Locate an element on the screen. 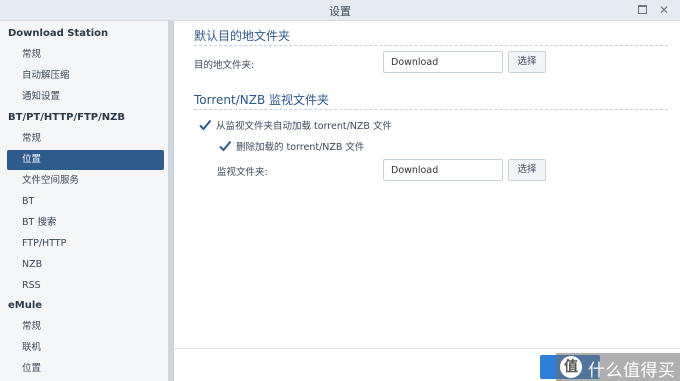 The height and width of the screenshot is (381, 680). watch-folder-input is located at coordinates (443, 170).